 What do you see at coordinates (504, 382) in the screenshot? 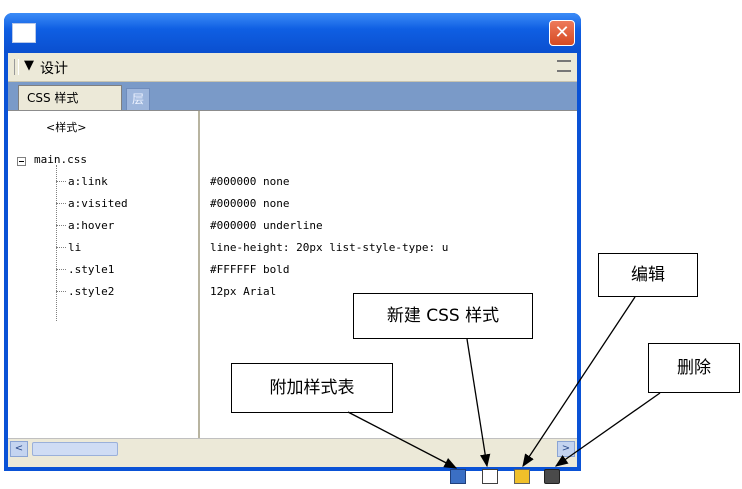
I see `callout-arrows` at bounding box center [504, 382].